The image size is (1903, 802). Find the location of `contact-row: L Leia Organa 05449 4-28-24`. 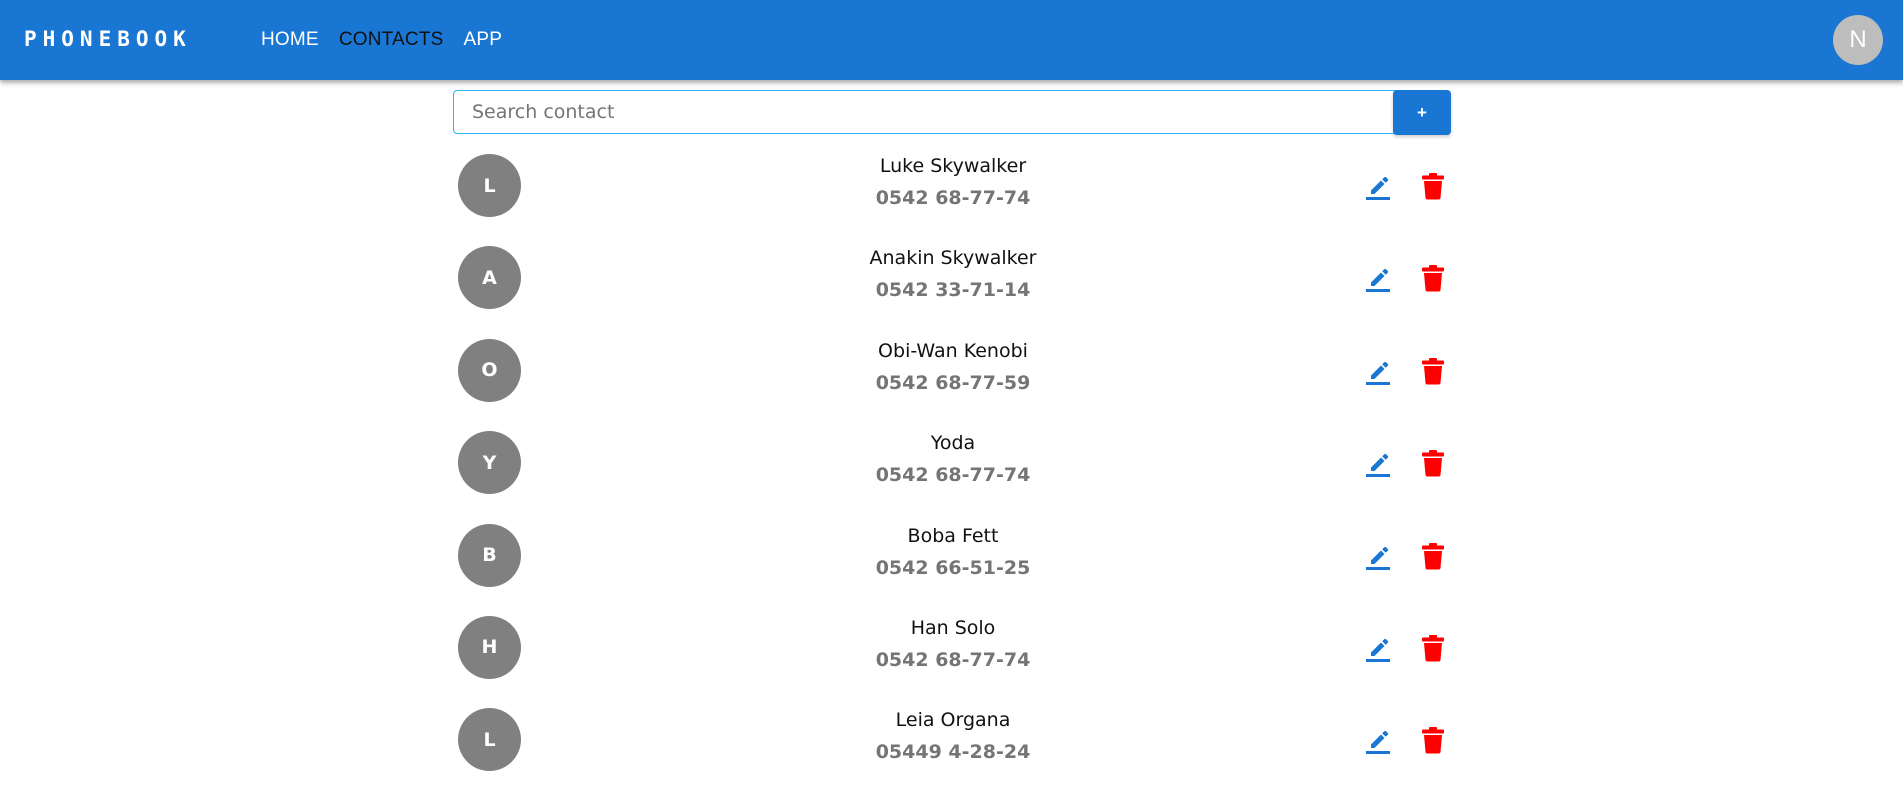

contact-row: L Leia Organa 05449 4-28-24 is located at coordinates (953, 754).